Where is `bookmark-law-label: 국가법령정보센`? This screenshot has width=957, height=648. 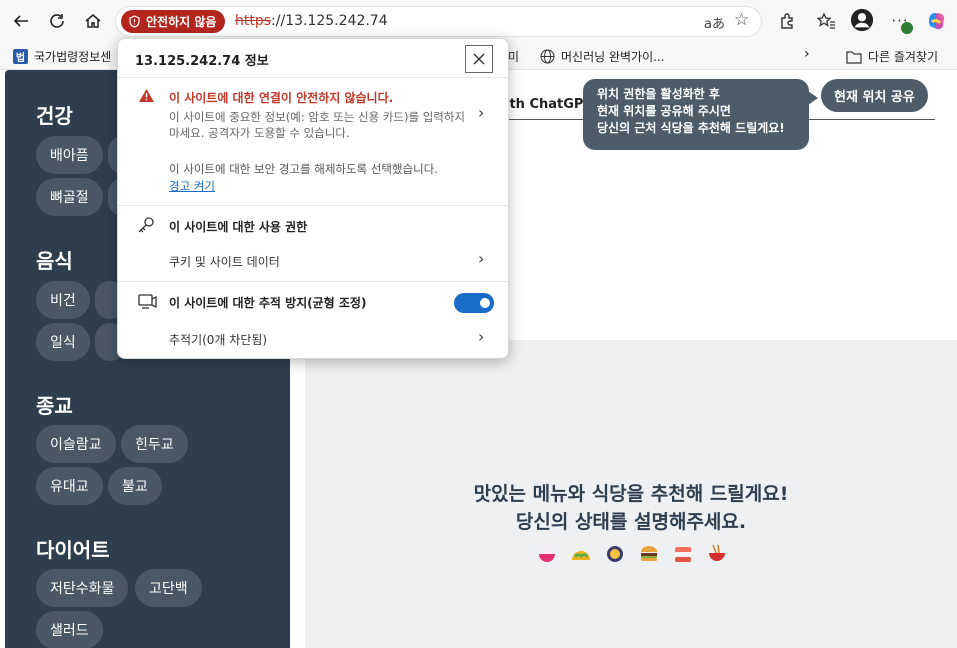 bookmark-law-label: 국가법령정보센 is located at coordinates (73, 57).